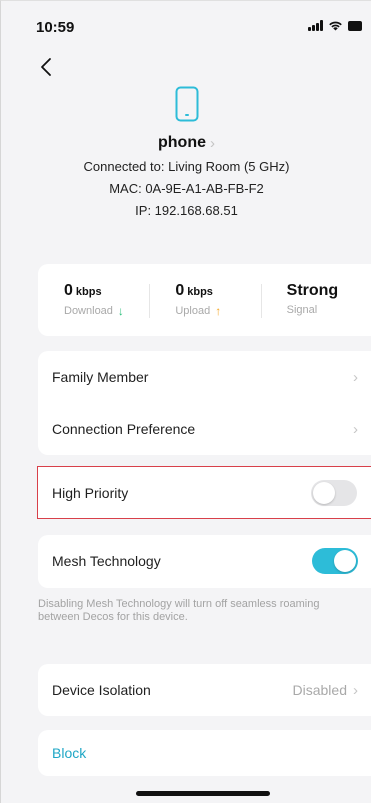 Image resolution: width=371 pixels, height=803 pixels. I want to click on traffic-stats-card: 0 kbps Download ↓ 0 kbps Upload ↑ Strong, so click(204, 300).